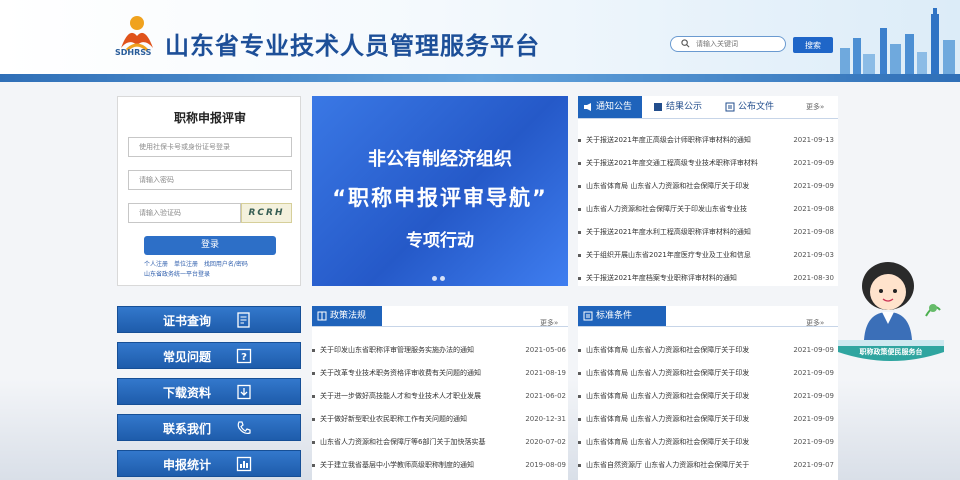 This screenshot has width=960, height=480. Describe the element at coordinates (209, 391) in the screenshot. I see `download-button: 下载资料` at that location.